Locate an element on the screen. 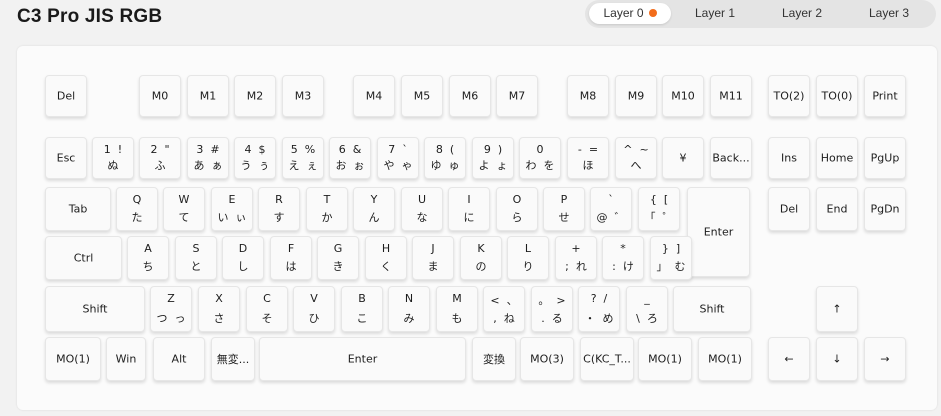 The width and height of the screenshot is (941, 416). key-left-arrow: ← is located at coordinates (789, 359).